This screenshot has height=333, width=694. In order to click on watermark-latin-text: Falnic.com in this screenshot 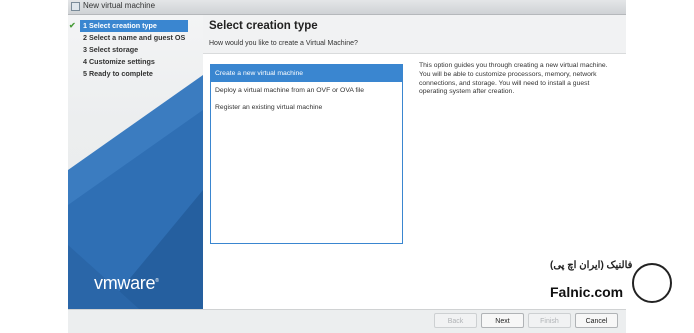, I will do `click(587, 292)`.